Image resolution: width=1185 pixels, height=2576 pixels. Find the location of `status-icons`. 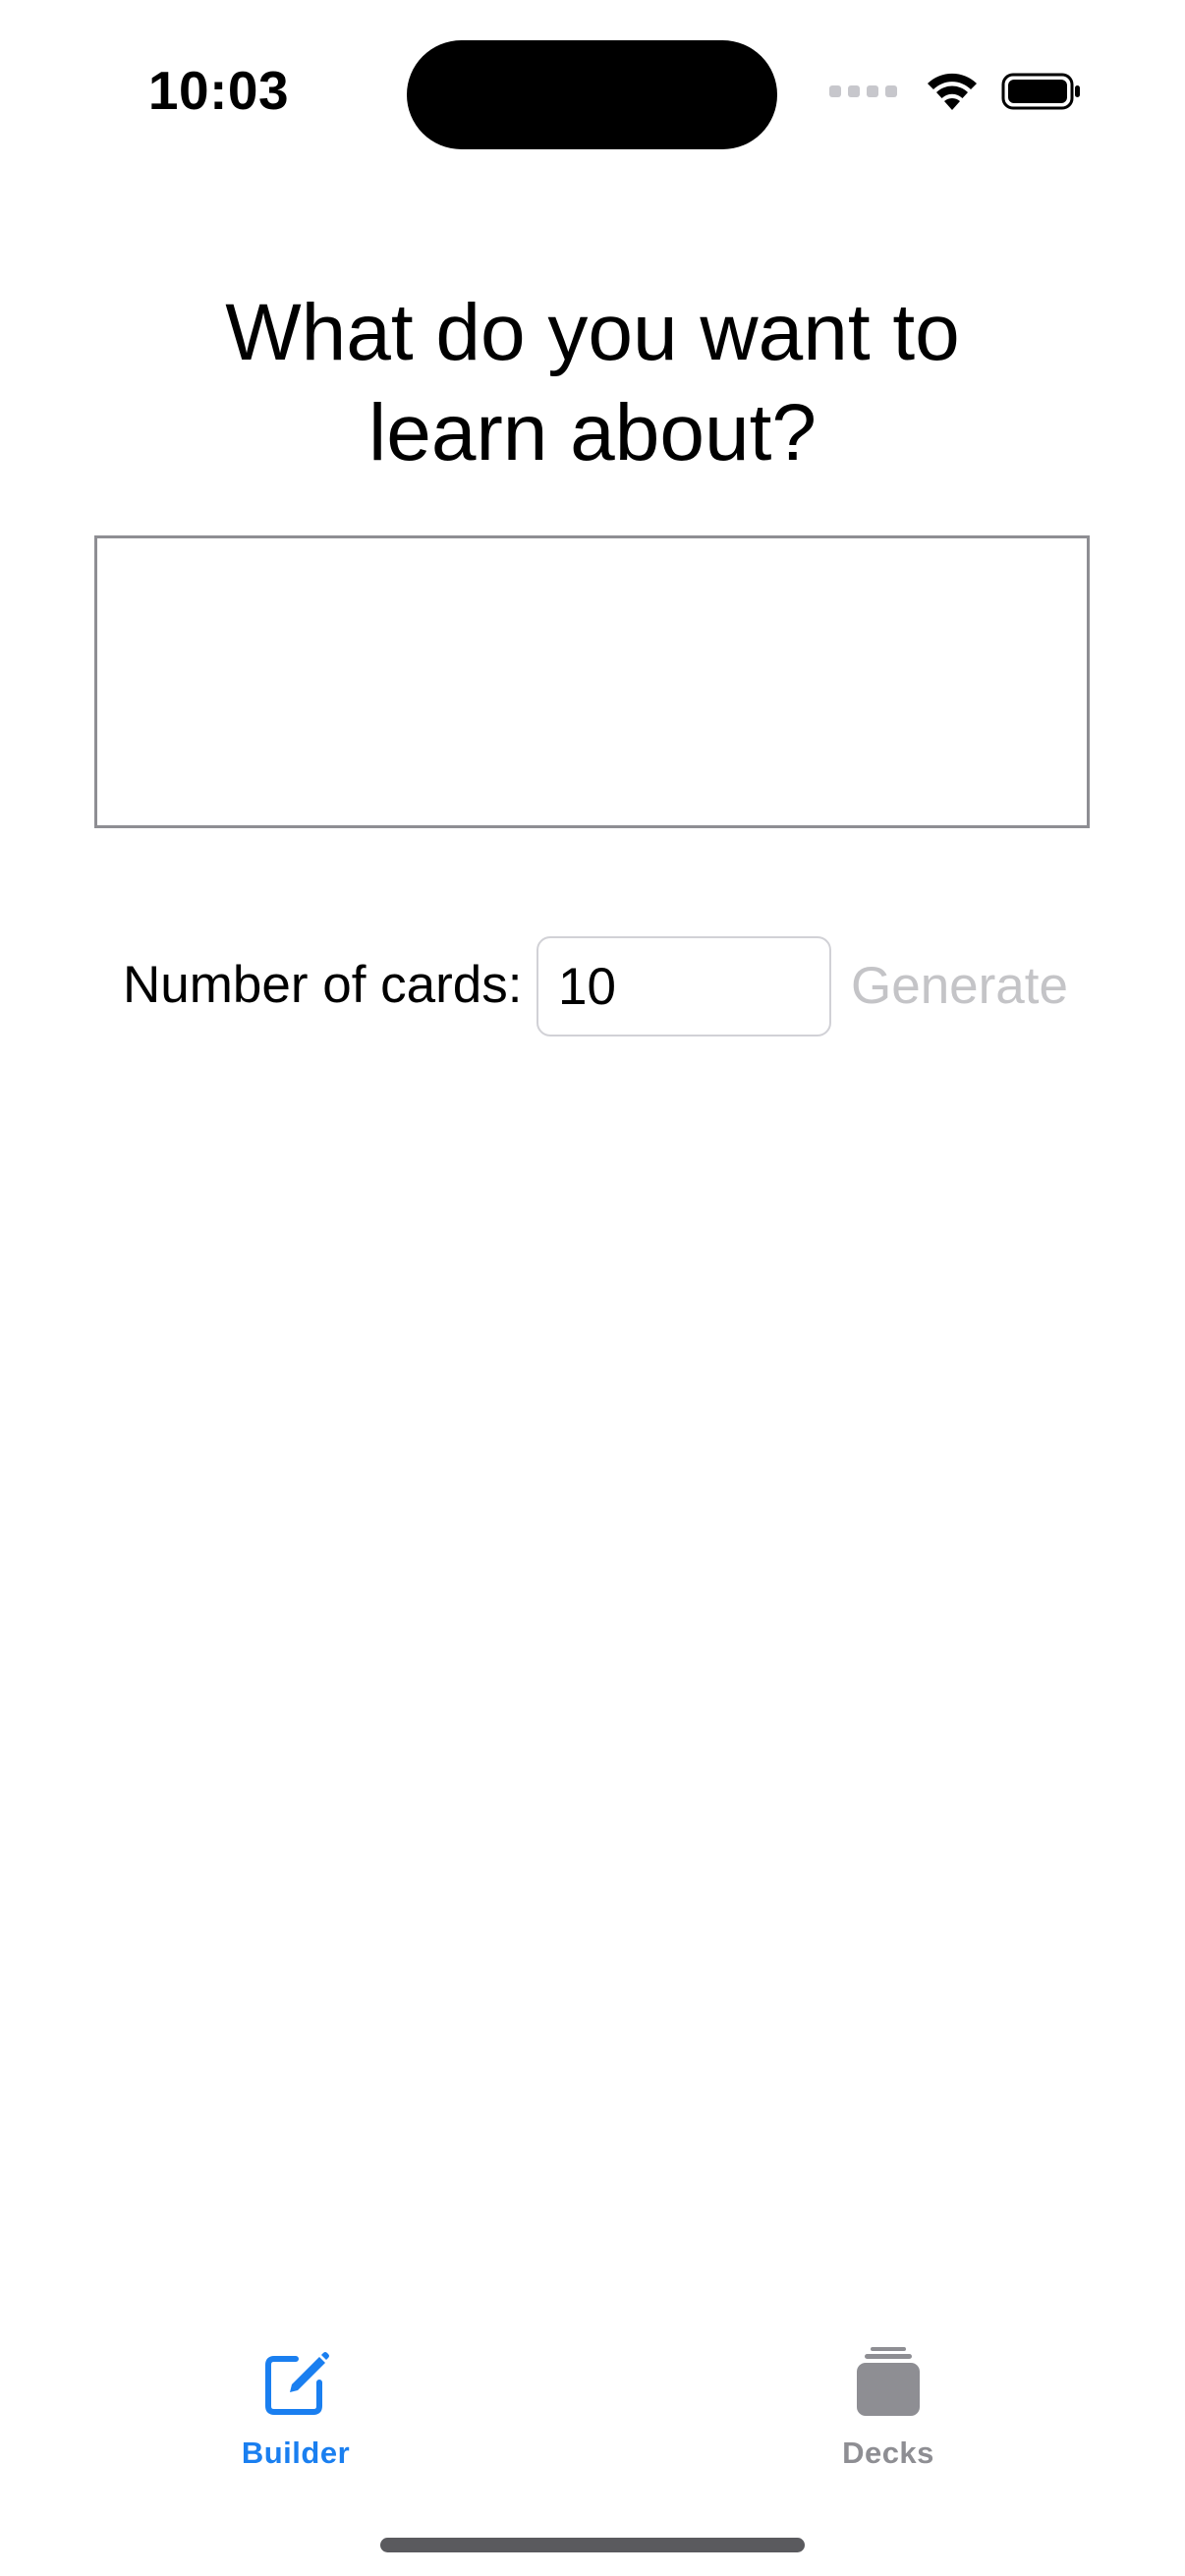

status-icons is located at coordinates (956, 91).